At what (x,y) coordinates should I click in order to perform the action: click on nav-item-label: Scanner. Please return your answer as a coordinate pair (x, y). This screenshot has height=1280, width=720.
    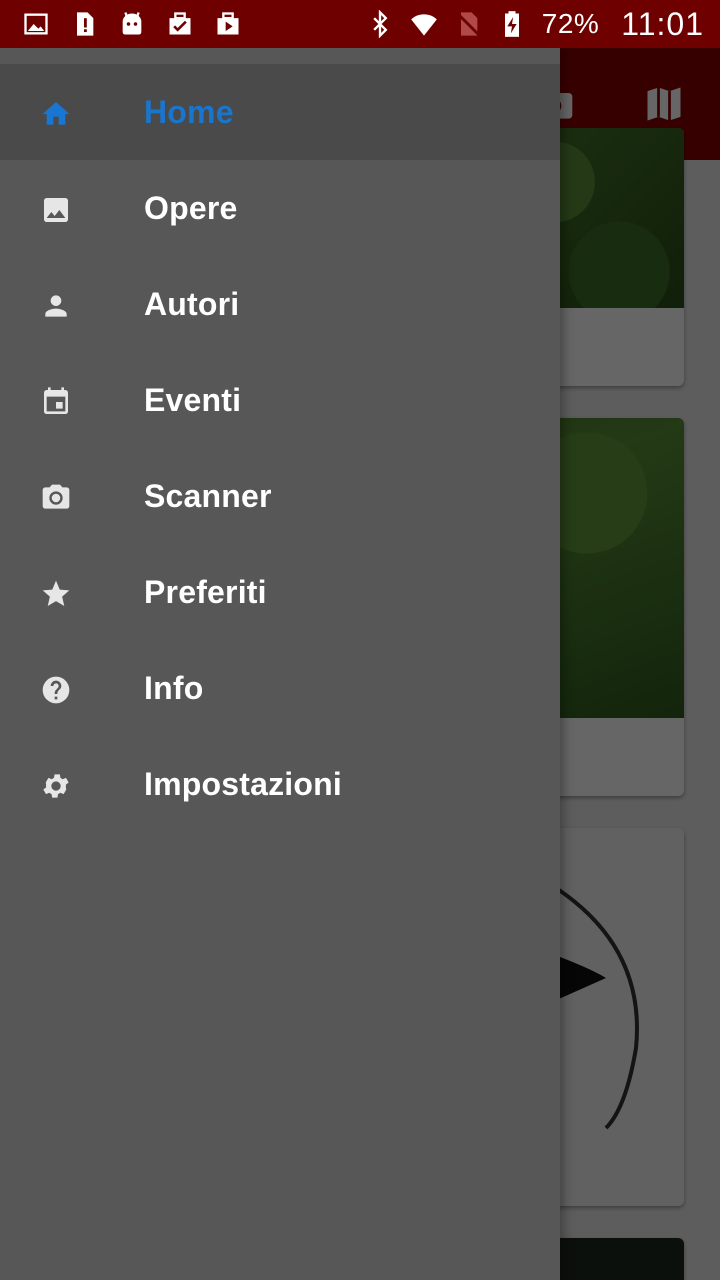
    Looking at the image, I should click on (208, 496).